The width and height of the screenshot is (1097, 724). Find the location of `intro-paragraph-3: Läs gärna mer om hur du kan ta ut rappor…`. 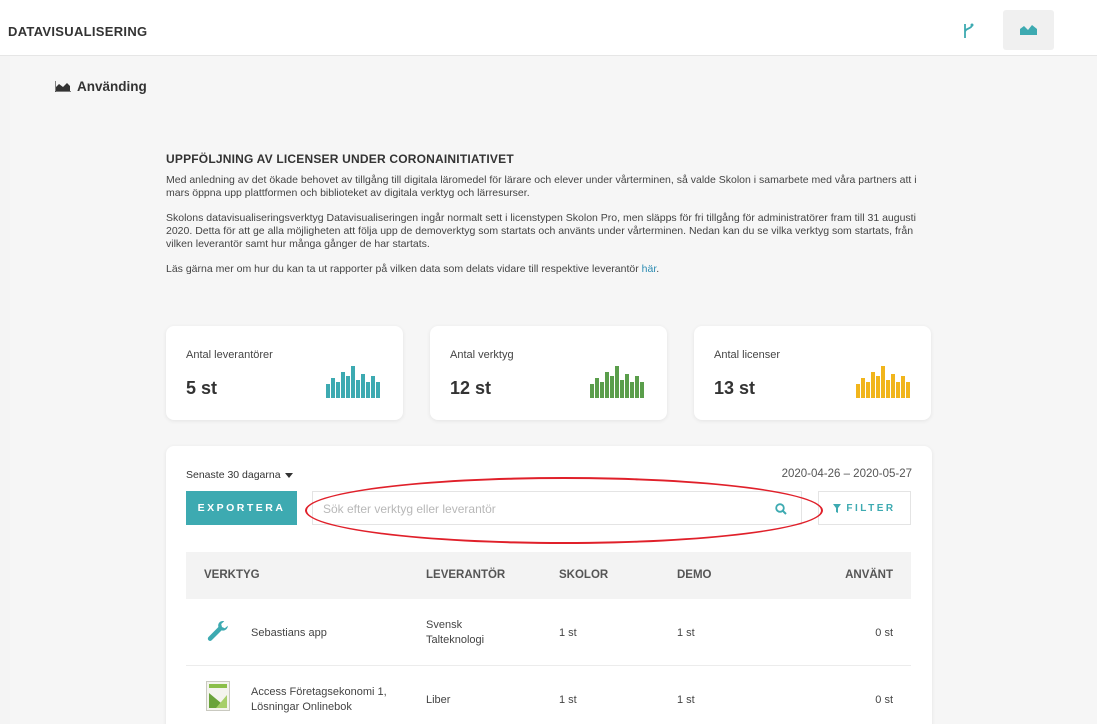

intro-paragraph-3: Läs gärna mer om hur du kan ta ut rappor… is located at coordinates (551, 269).